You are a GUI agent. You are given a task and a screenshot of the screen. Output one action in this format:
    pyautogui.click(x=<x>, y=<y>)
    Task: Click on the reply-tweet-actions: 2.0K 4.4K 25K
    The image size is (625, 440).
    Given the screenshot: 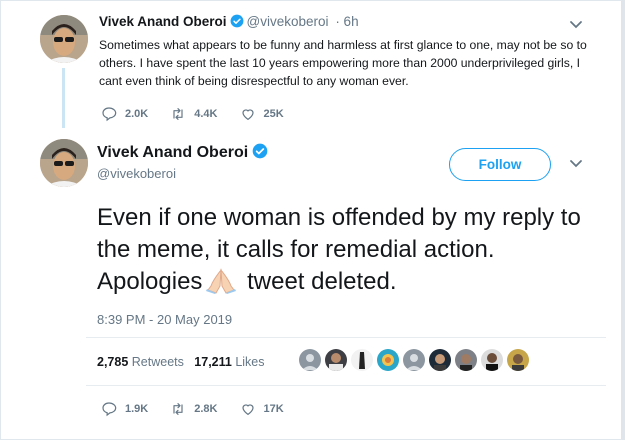 What is the action you would take?
    pyautogui.click(x=203, y=114)
    